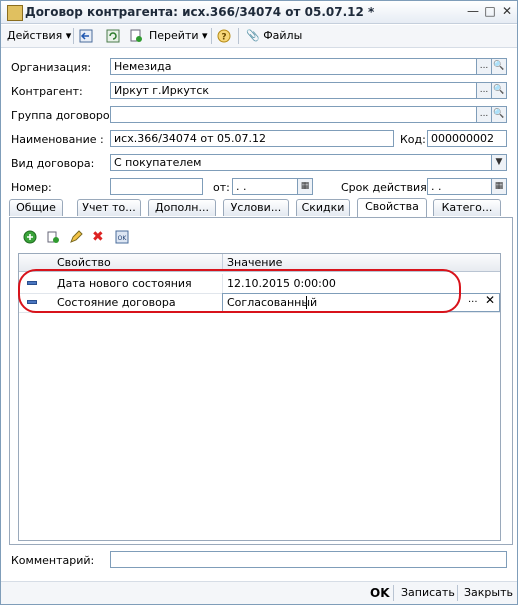 The height and width of the screenshot is (605, 518). Describe the element at coordinates (413, 139) in the screenshot. I see `code-label: Код:` at that location.